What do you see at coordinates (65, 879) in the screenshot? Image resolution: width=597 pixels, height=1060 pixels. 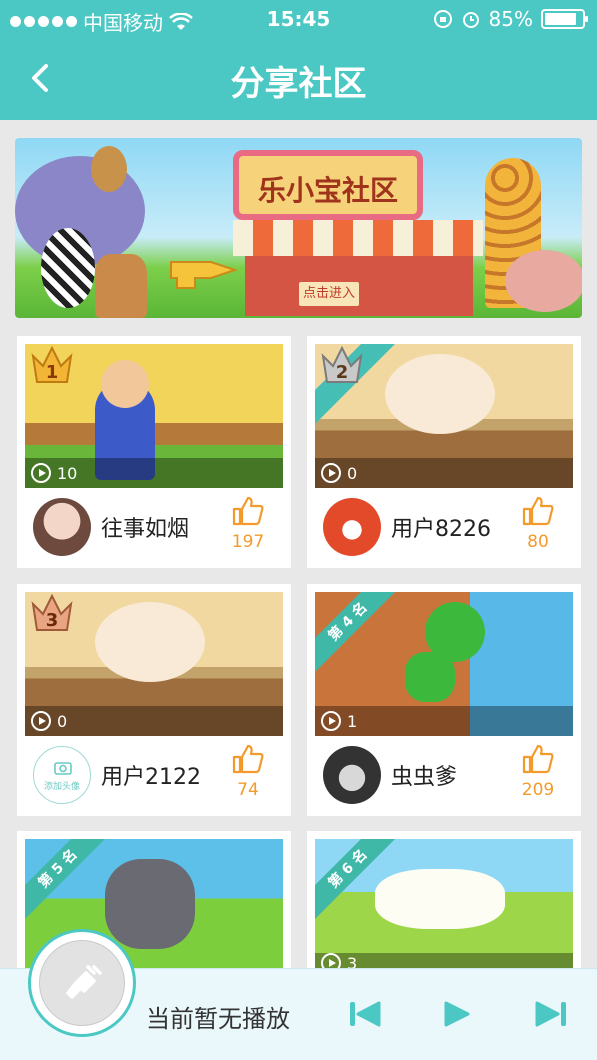 I see `rank-ribbon: 第 5 名` at bounding box center [65, 879].